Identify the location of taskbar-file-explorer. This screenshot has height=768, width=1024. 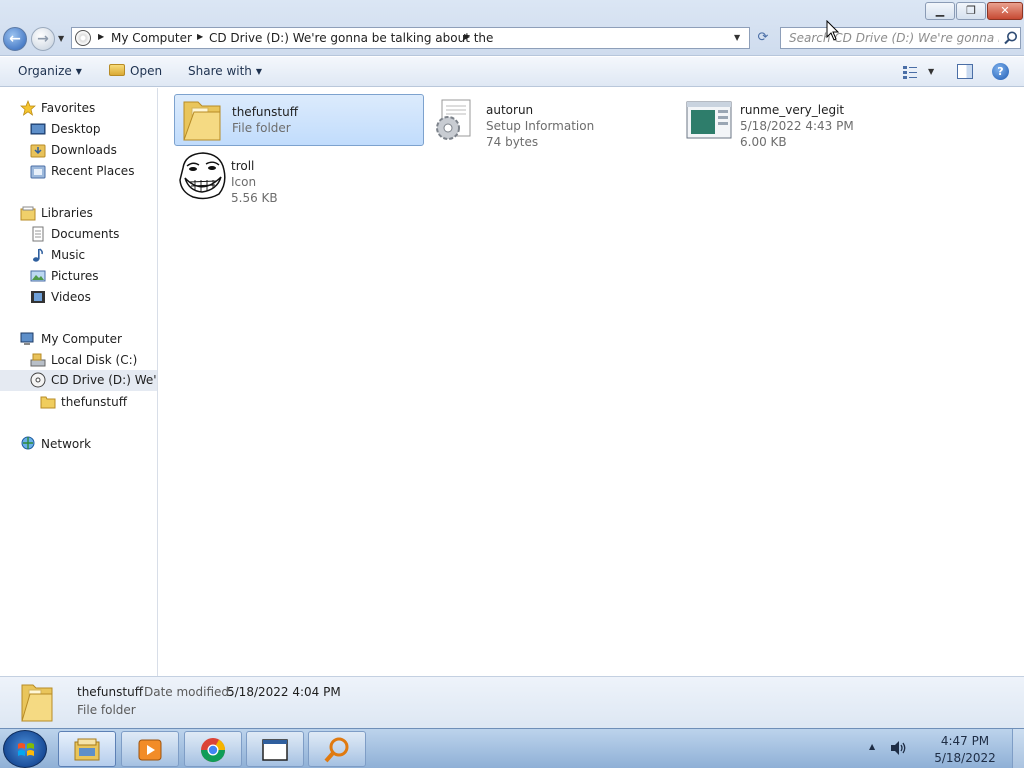
(87, 749).